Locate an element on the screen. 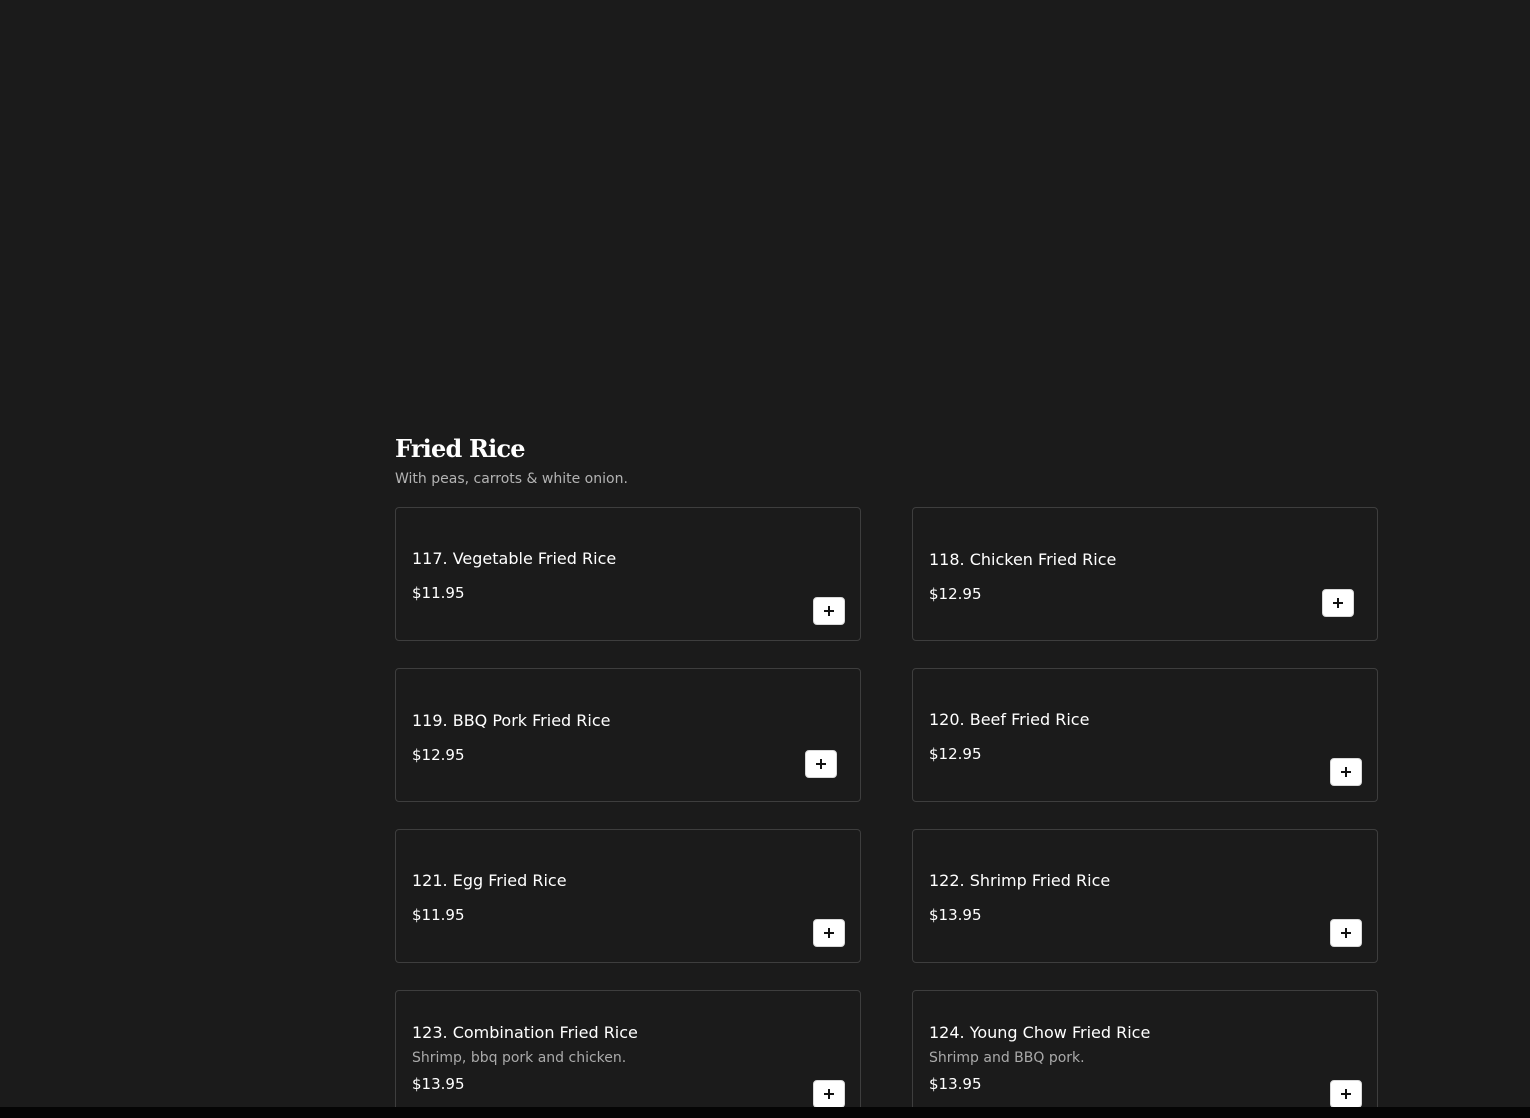 The image size is (1530, 1118). menu-item-name: 124. Young Chow Fried Rice is located at coordinates (1040, 1032).